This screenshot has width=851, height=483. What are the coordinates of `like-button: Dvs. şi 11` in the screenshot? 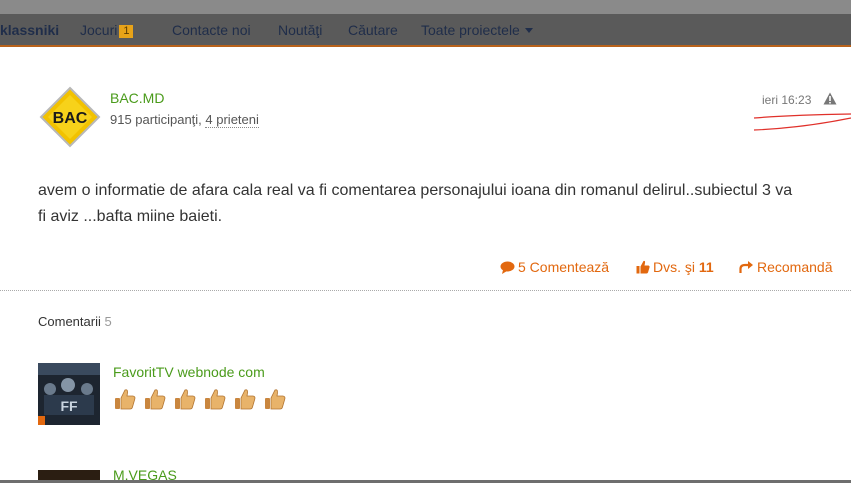 It's located at (675, 267).